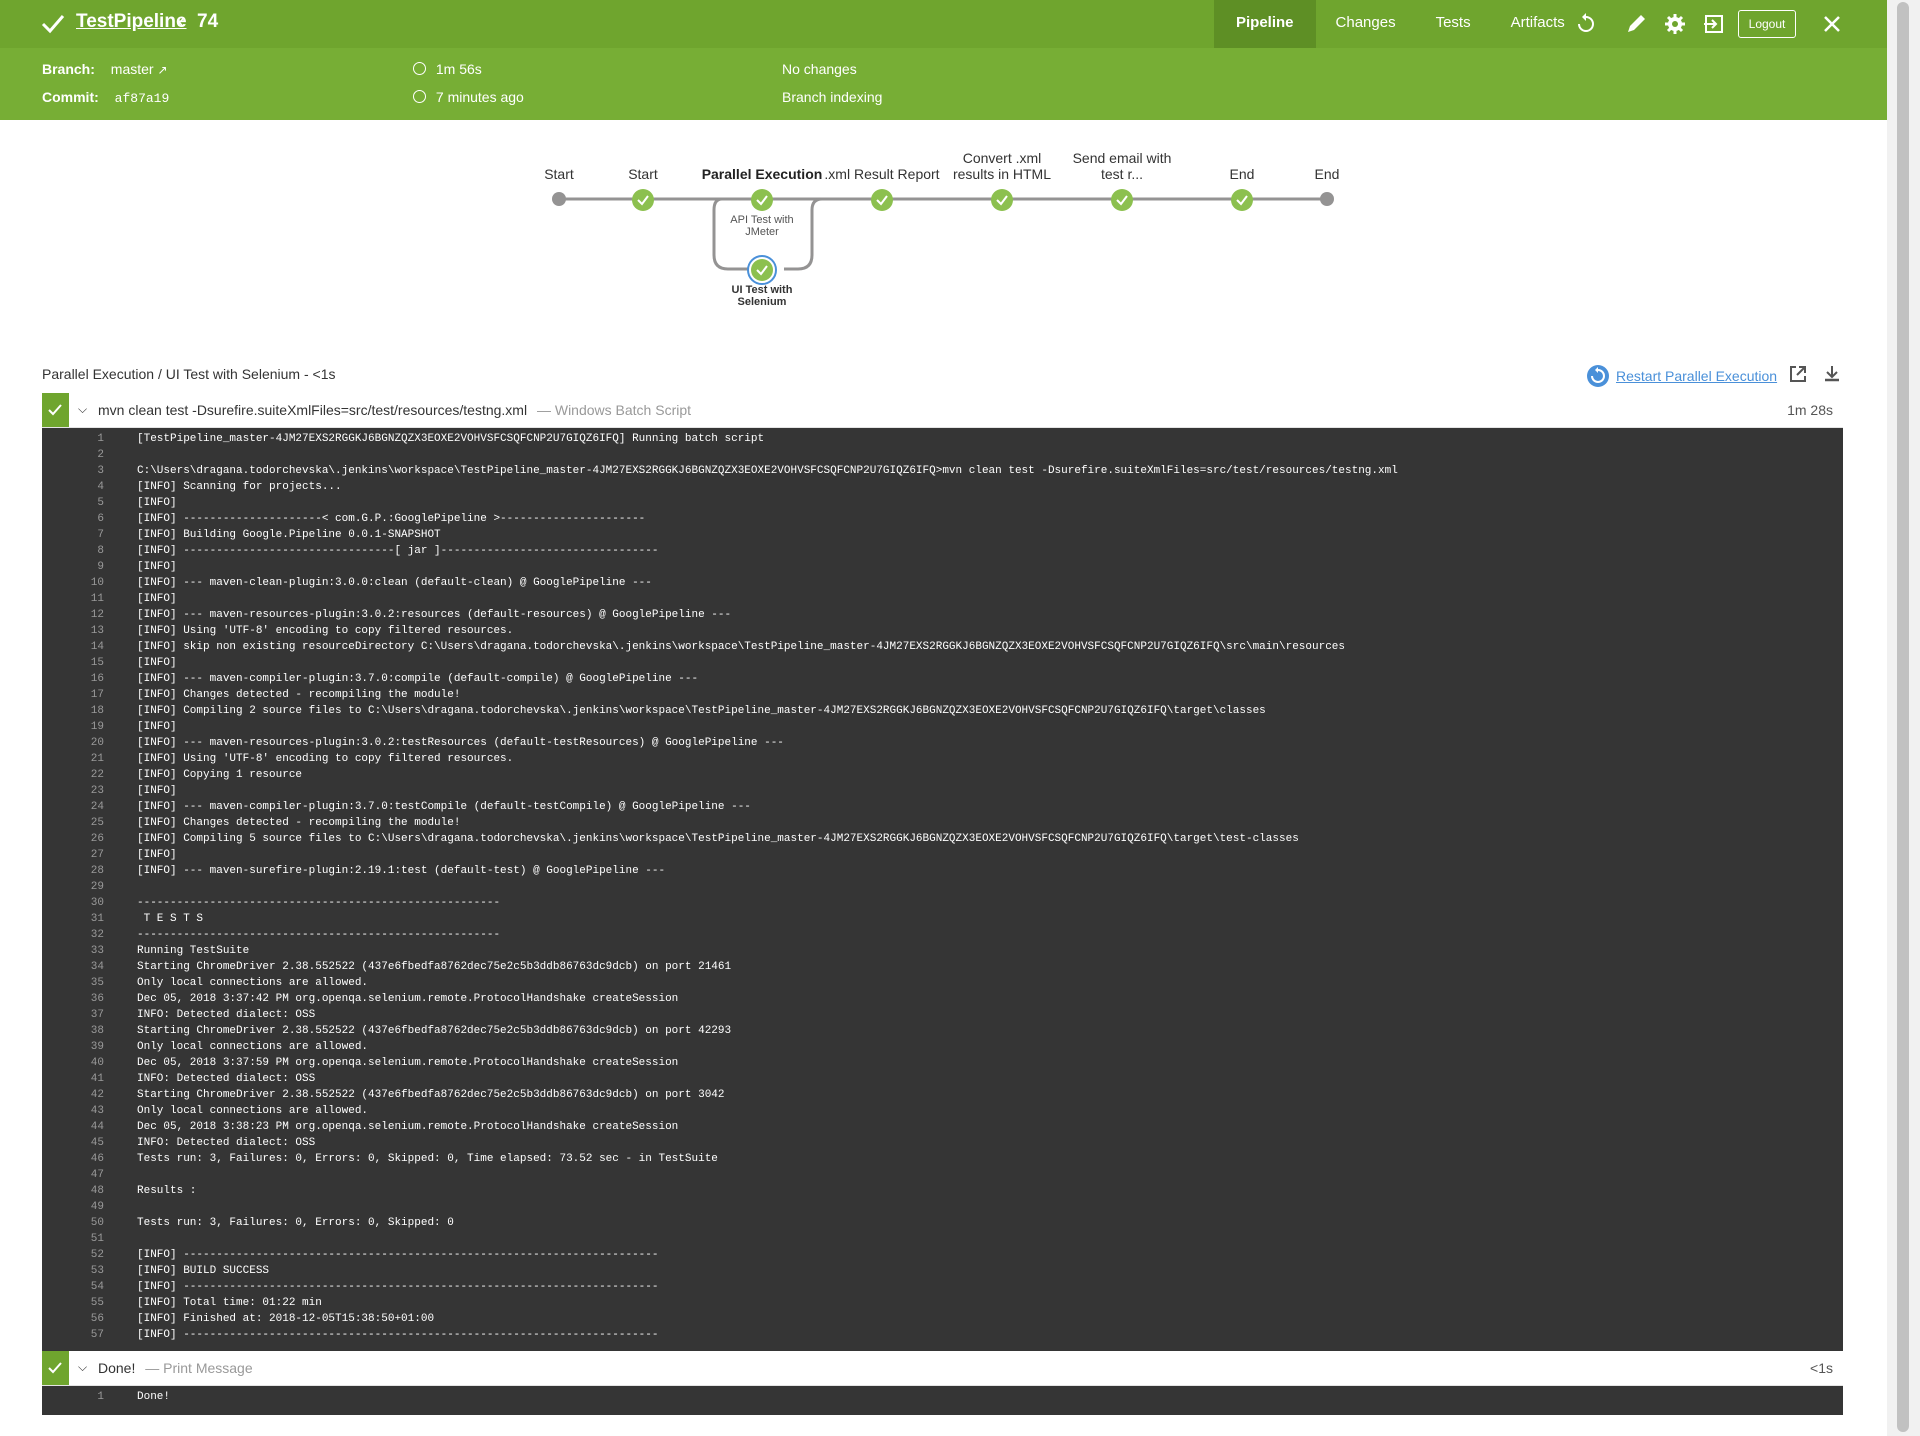 The width and height of the screenshot is (1920, 1436). I want to click on stage-node-parallel-execution, so click(762, 200).